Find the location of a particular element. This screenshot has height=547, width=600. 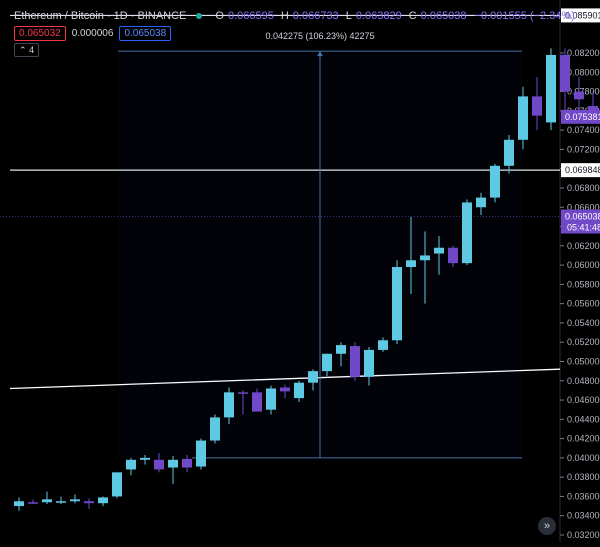

market-status-icon is located at coordinates (199, 16).